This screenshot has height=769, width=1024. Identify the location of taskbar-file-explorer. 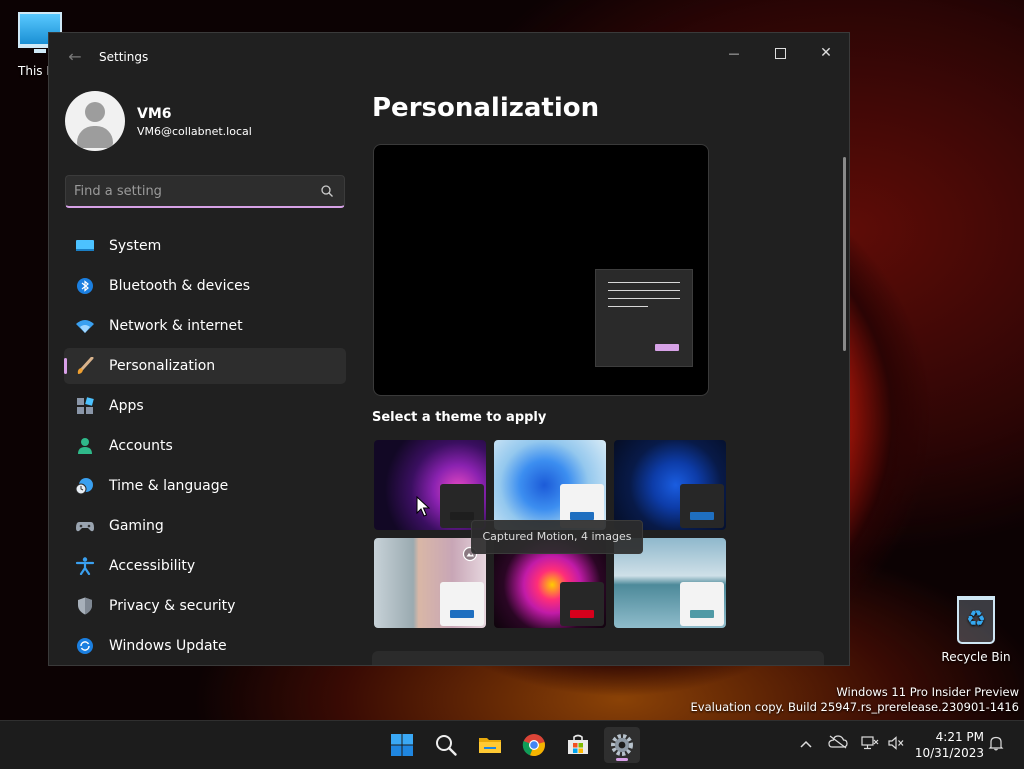
(490, 745).